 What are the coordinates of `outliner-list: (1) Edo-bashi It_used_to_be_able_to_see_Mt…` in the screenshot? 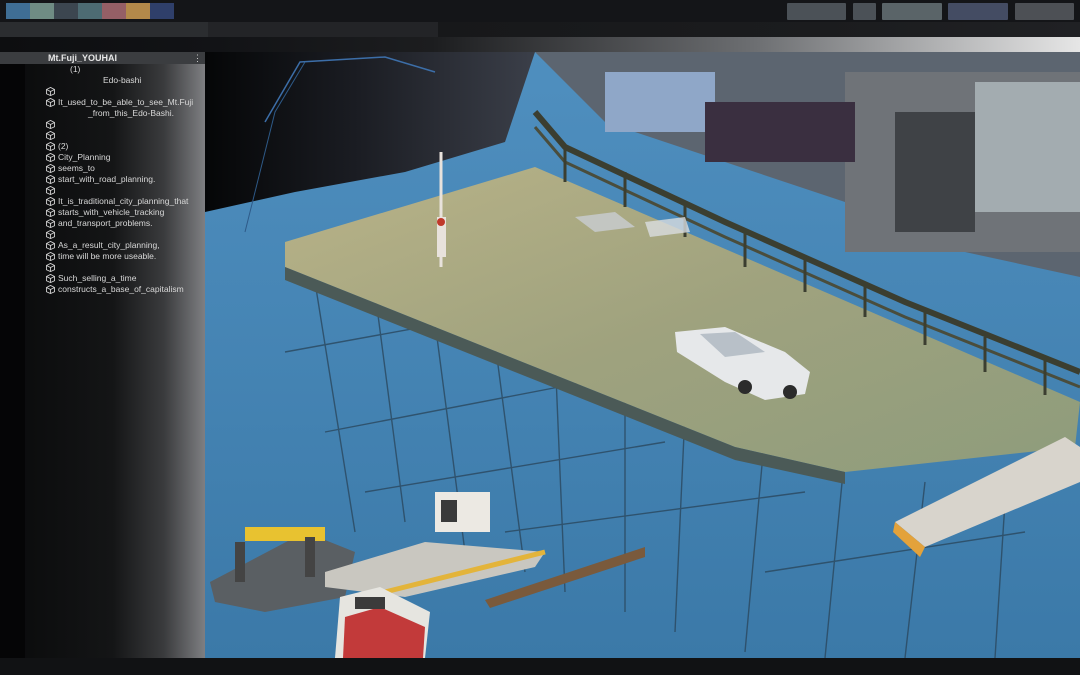 It's located at (115, 179).